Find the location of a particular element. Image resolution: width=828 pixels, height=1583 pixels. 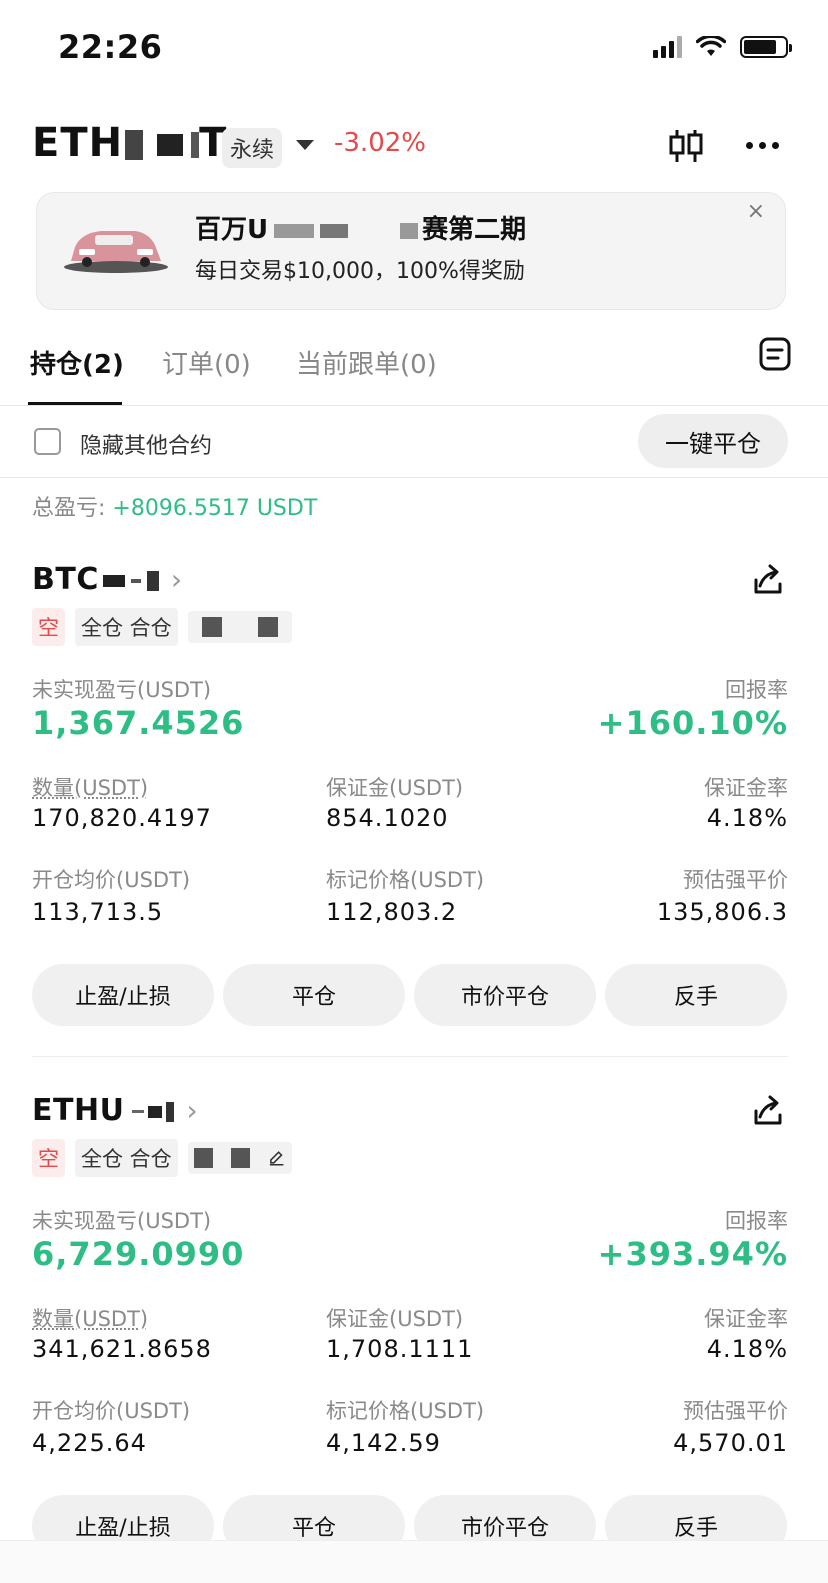

edit-icon is located at coordinates (276, 1158).